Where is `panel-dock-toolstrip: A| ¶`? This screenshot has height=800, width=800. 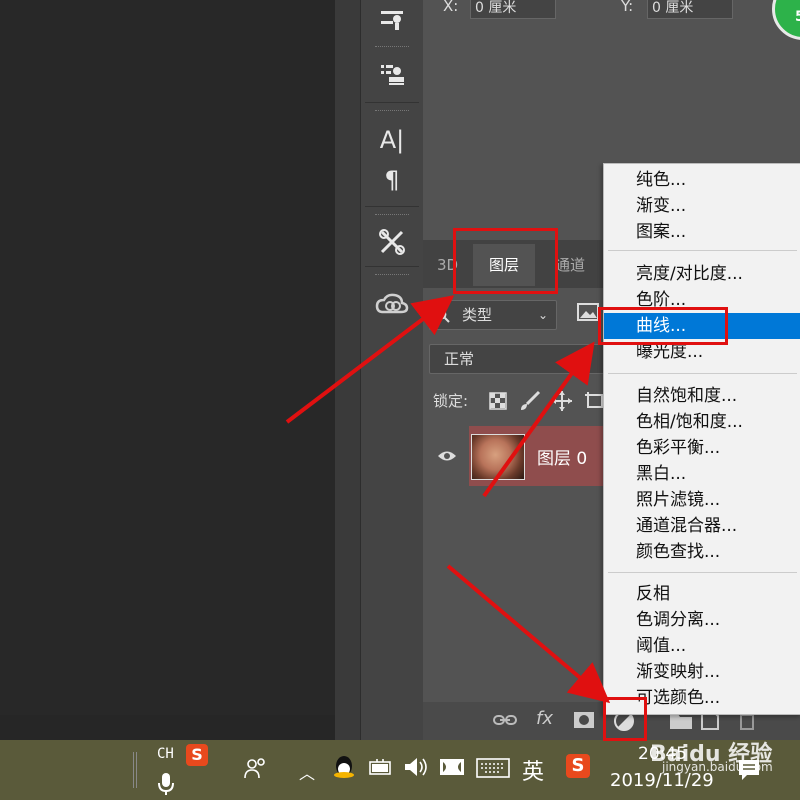 panel-dock-toolstrip: A| ¶ is located at coordinates (392, 370).